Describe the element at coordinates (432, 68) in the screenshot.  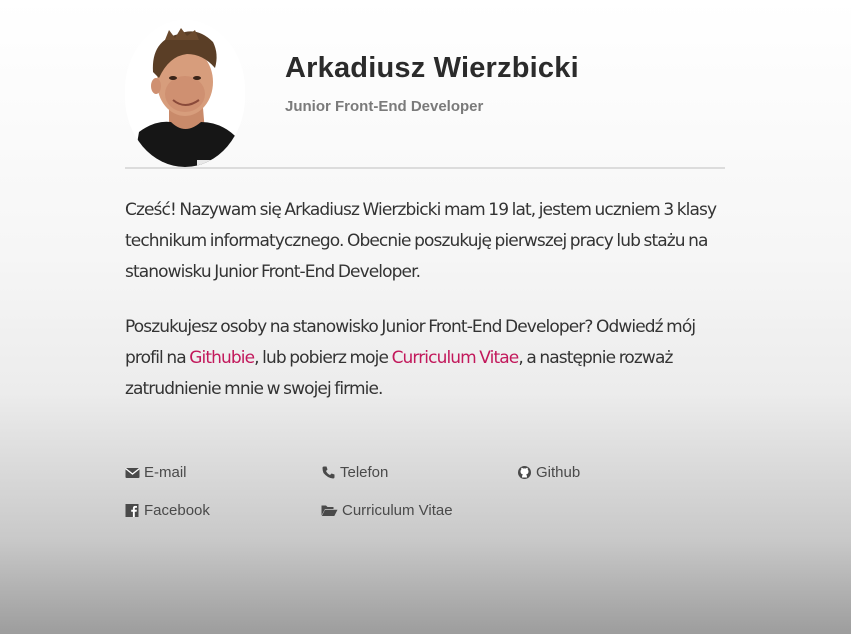
I see `profile-name: Arkadiusz Wierzbicki` at that location.